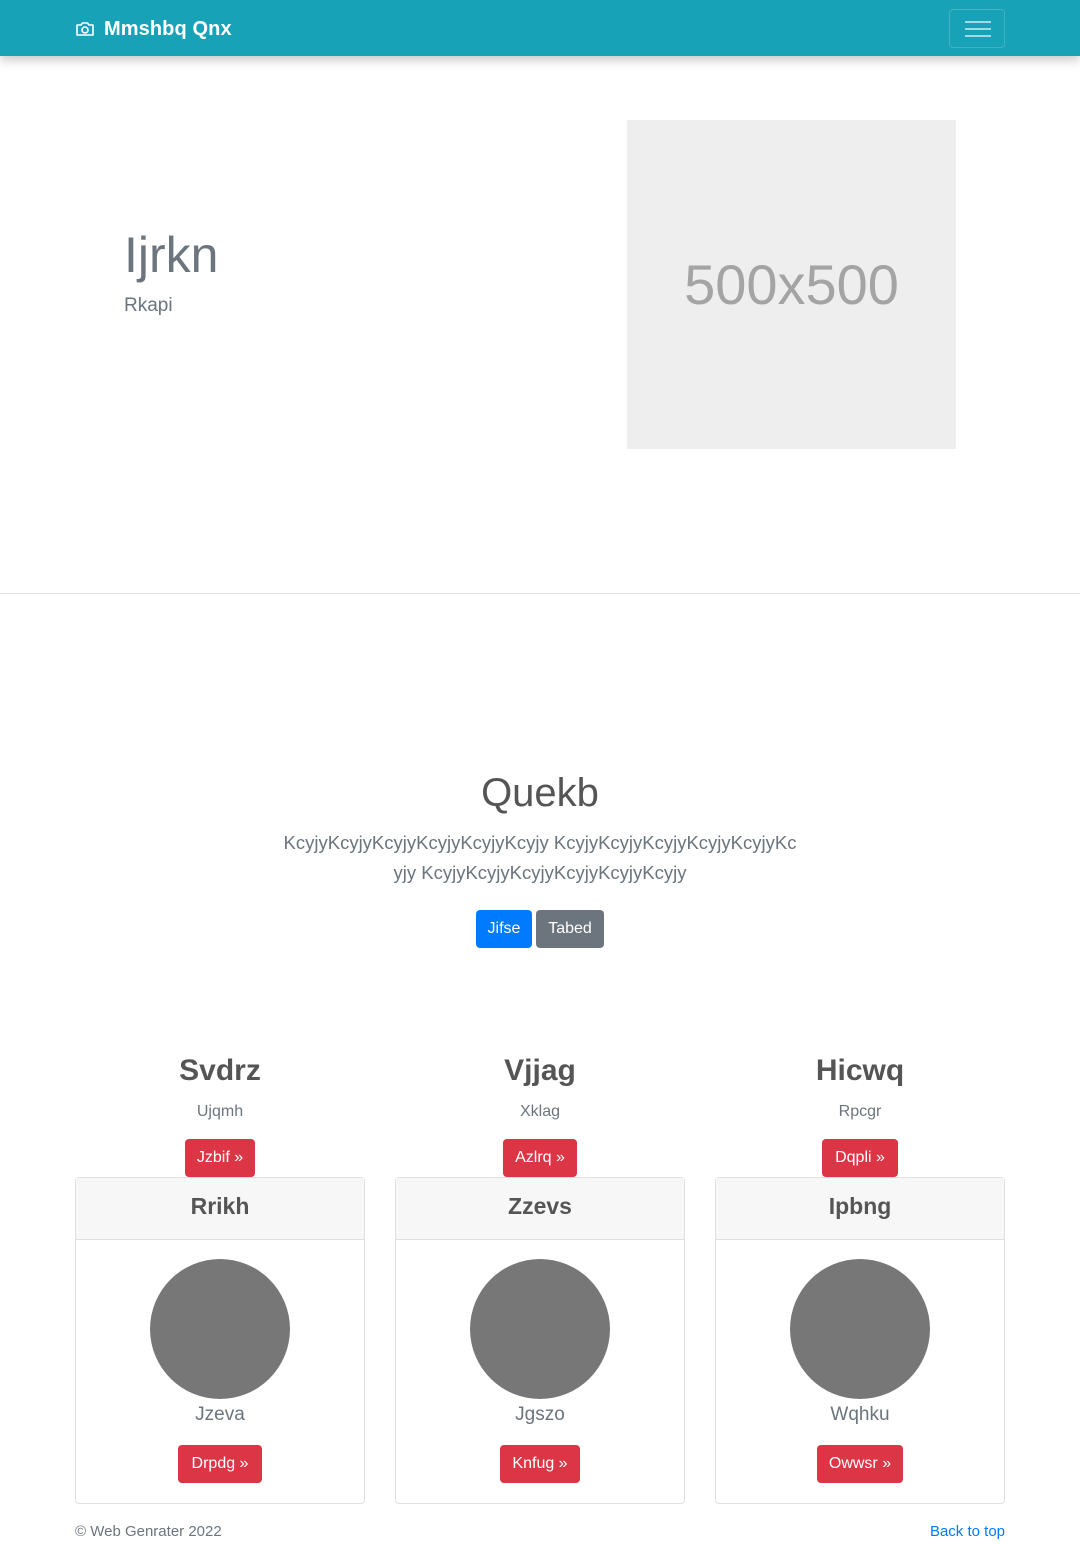 This screenshot has height=1544, width=1080. I want to click on column-title: Svdrz, so click(220, 1070).